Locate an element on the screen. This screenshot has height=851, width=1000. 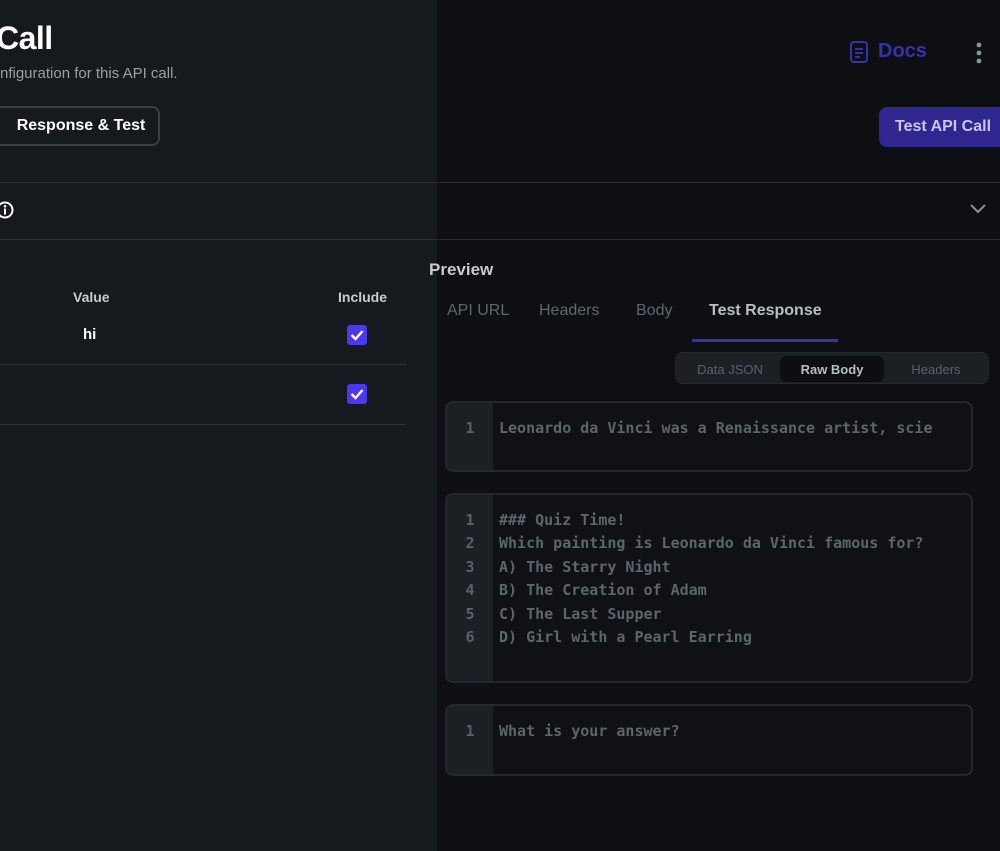
line-number: 2 is located at coordinates (470, 543).